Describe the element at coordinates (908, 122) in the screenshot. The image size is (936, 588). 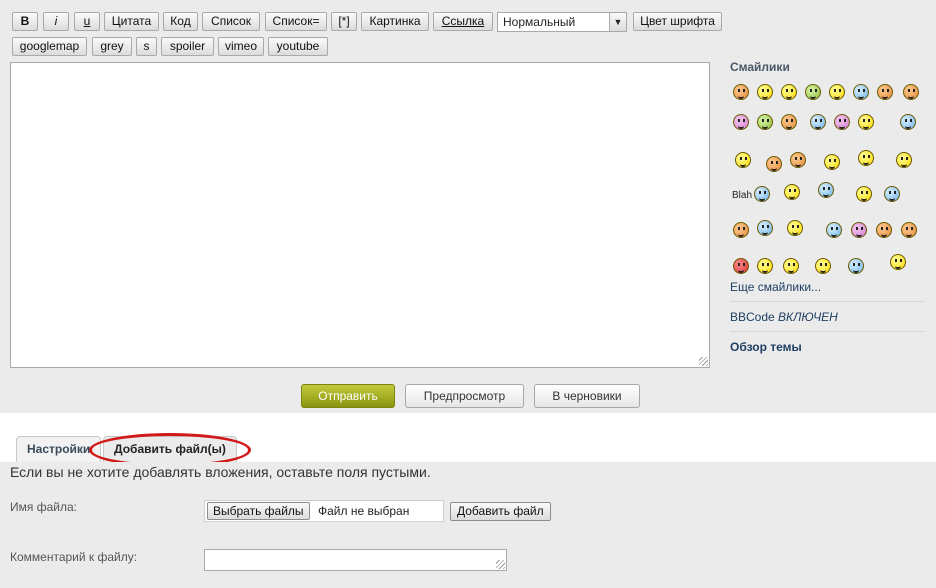
I see `thumbs-up-smiley-icon` at that location.